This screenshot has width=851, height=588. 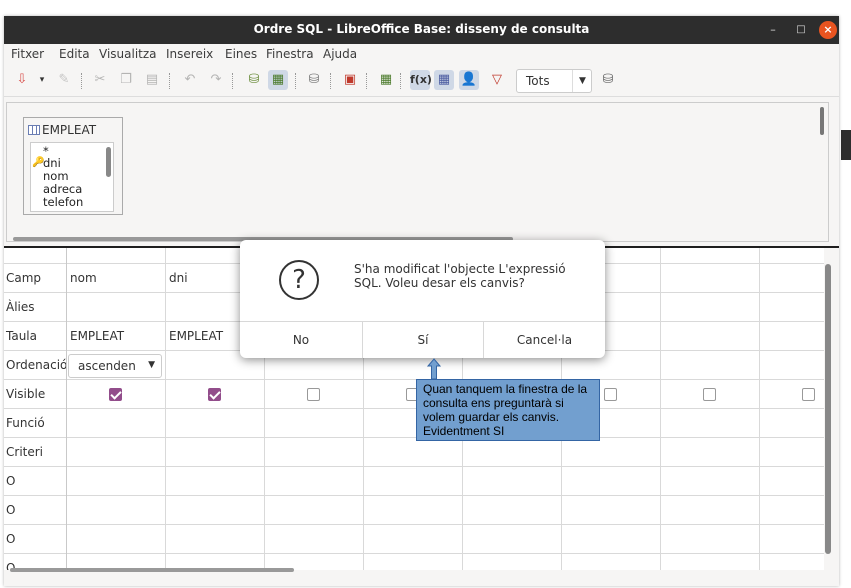 What do you see at coordinates (801, 30) in the screenshot?
I see `maximize-icon: □` at bounding box center [801, 30].